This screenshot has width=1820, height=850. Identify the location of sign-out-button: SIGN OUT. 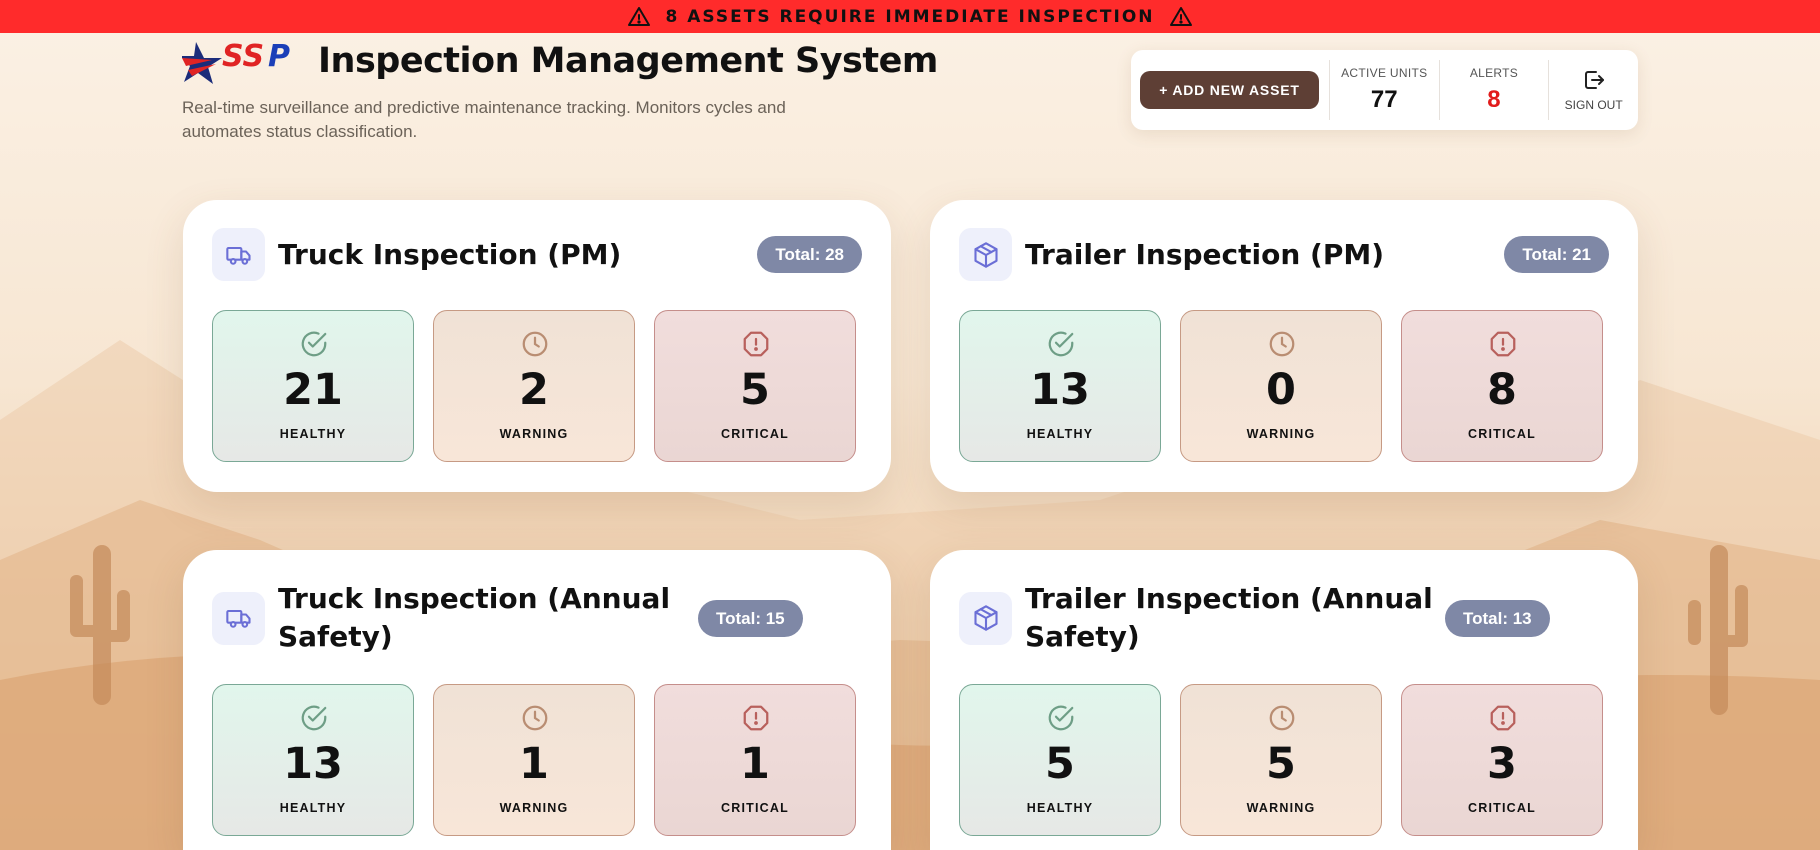
(1593, 90).